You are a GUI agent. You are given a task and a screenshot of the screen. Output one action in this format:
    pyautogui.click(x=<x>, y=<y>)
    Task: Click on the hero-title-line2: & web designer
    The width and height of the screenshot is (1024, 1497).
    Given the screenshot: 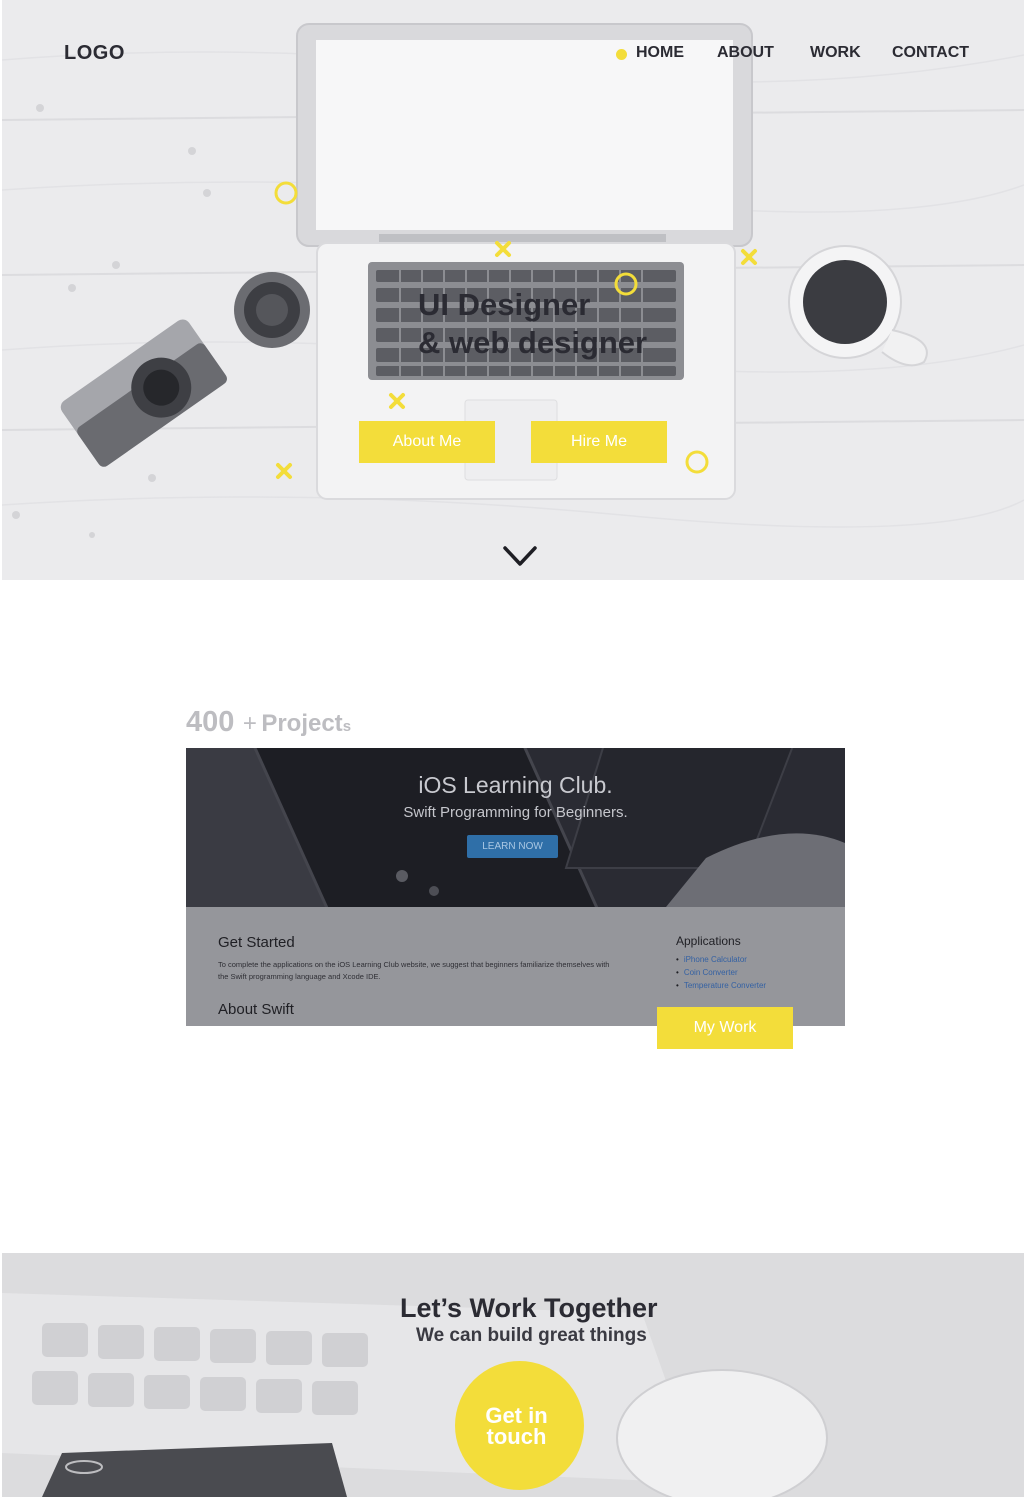 What is the action you would take?
    pyautogui.click(x=533, y=342)
    